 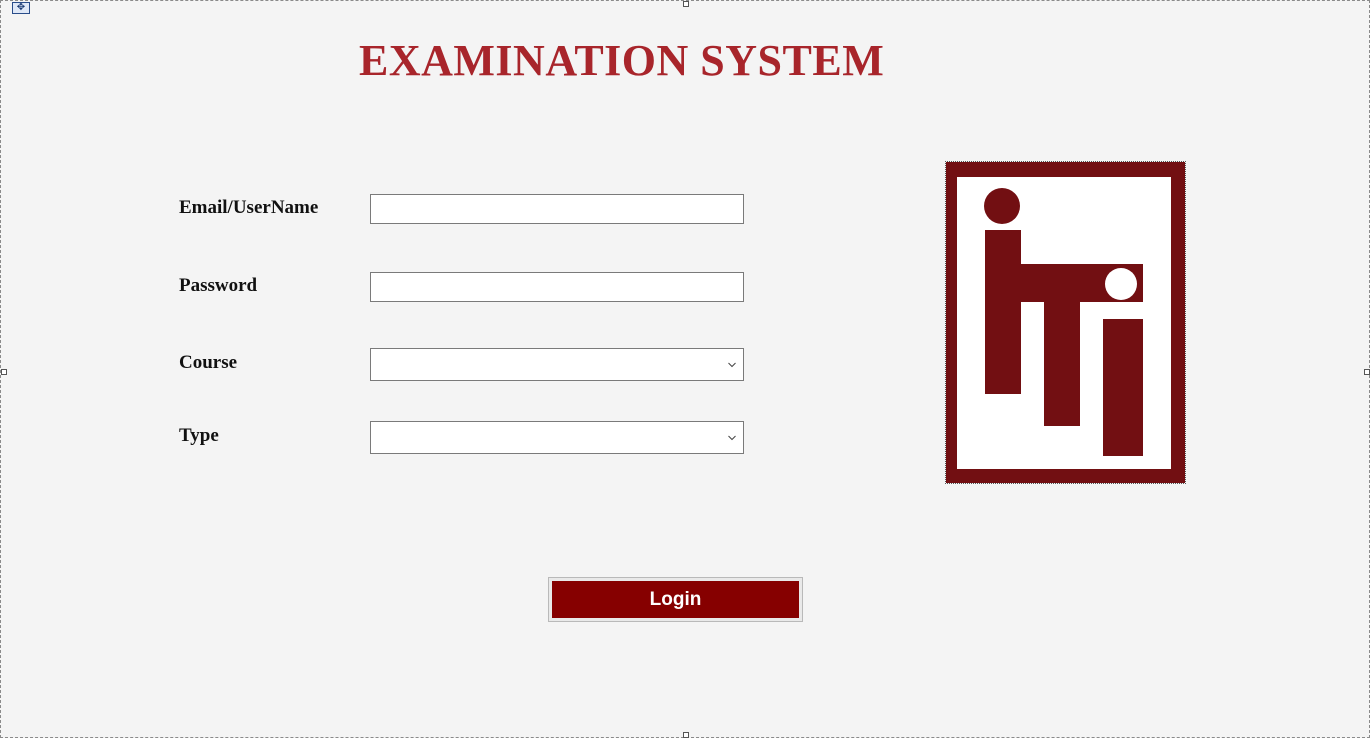 I want to click on resize-grip-left, so click(x=4, y=372).